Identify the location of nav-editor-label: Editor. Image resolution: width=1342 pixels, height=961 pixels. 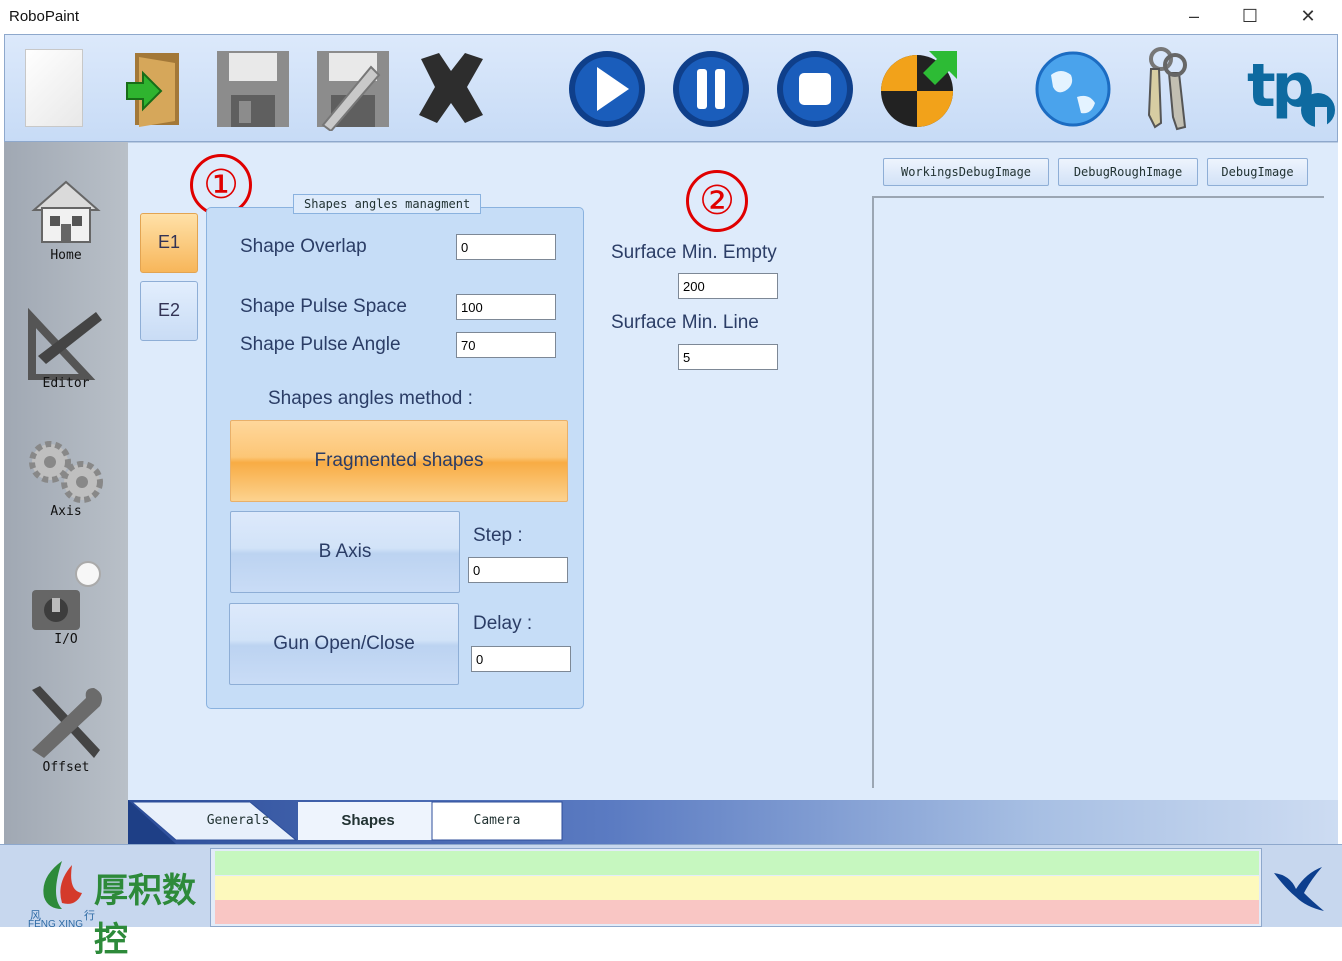
(66, 383).